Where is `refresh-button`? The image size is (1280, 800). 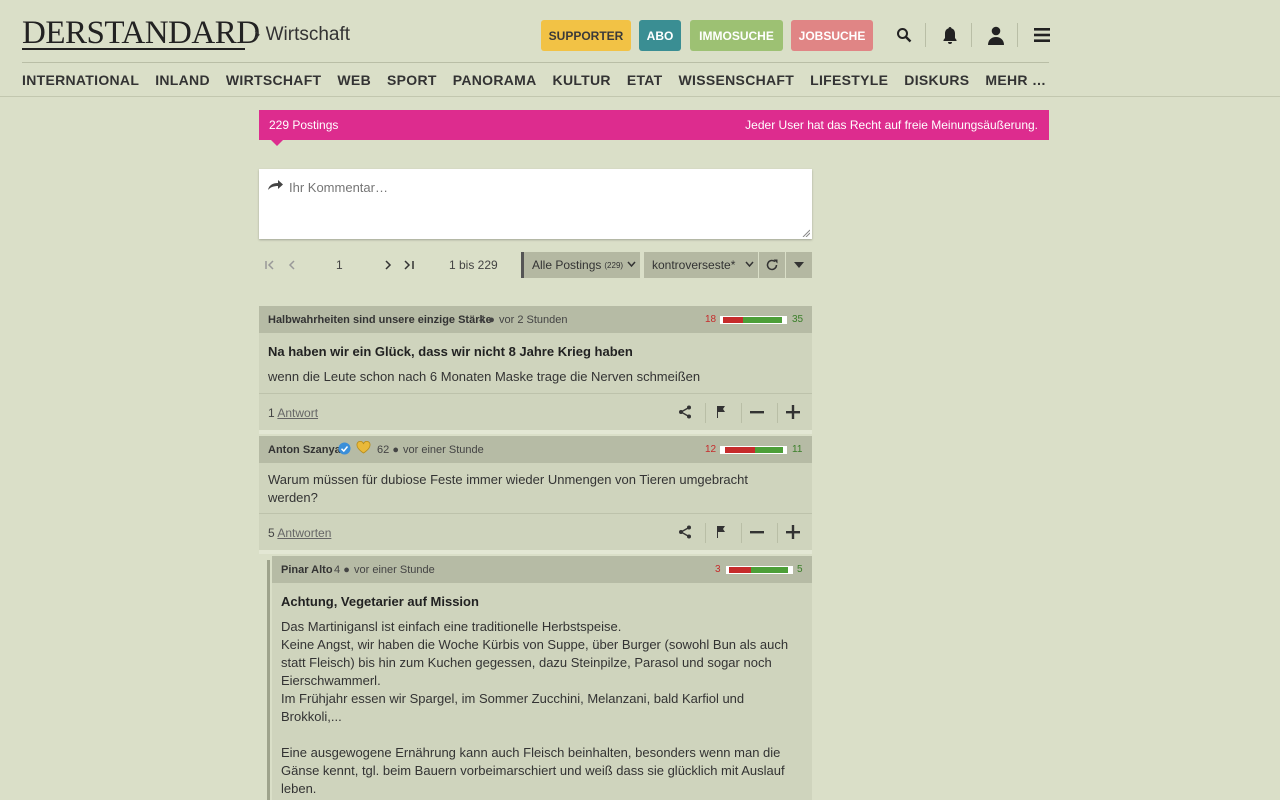
refresh-button is located at coordinates (772, 265).